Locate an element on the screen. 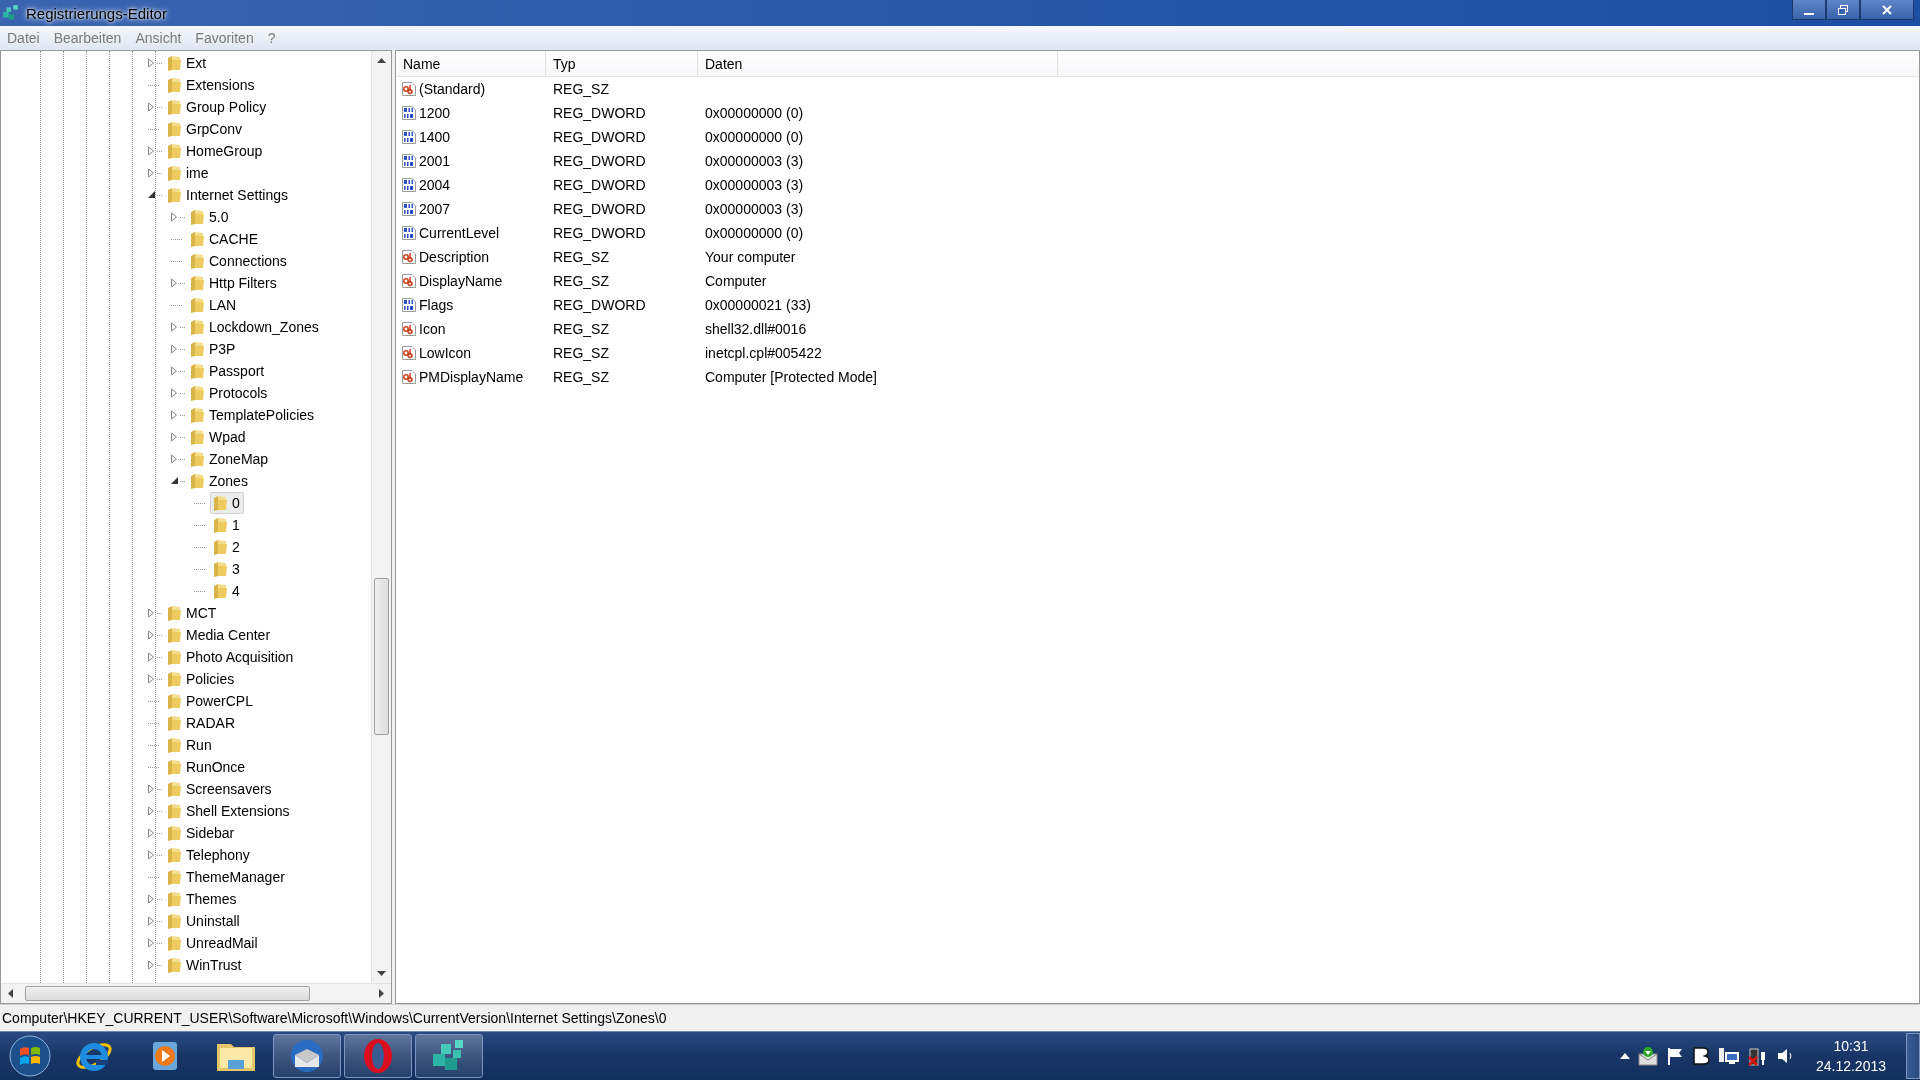  mail-download-icon is located at coordinates (1647, 1056).